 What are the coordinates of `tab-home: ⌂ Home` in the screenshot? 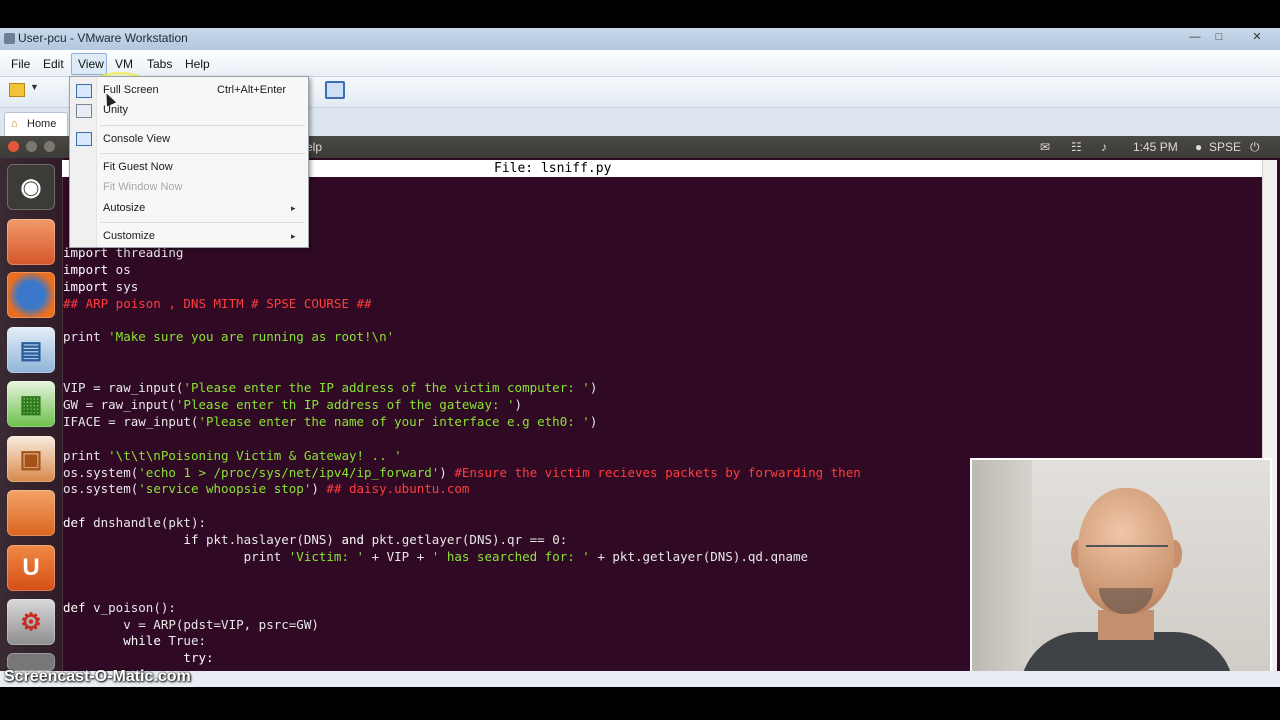 It's located at (36, 124).